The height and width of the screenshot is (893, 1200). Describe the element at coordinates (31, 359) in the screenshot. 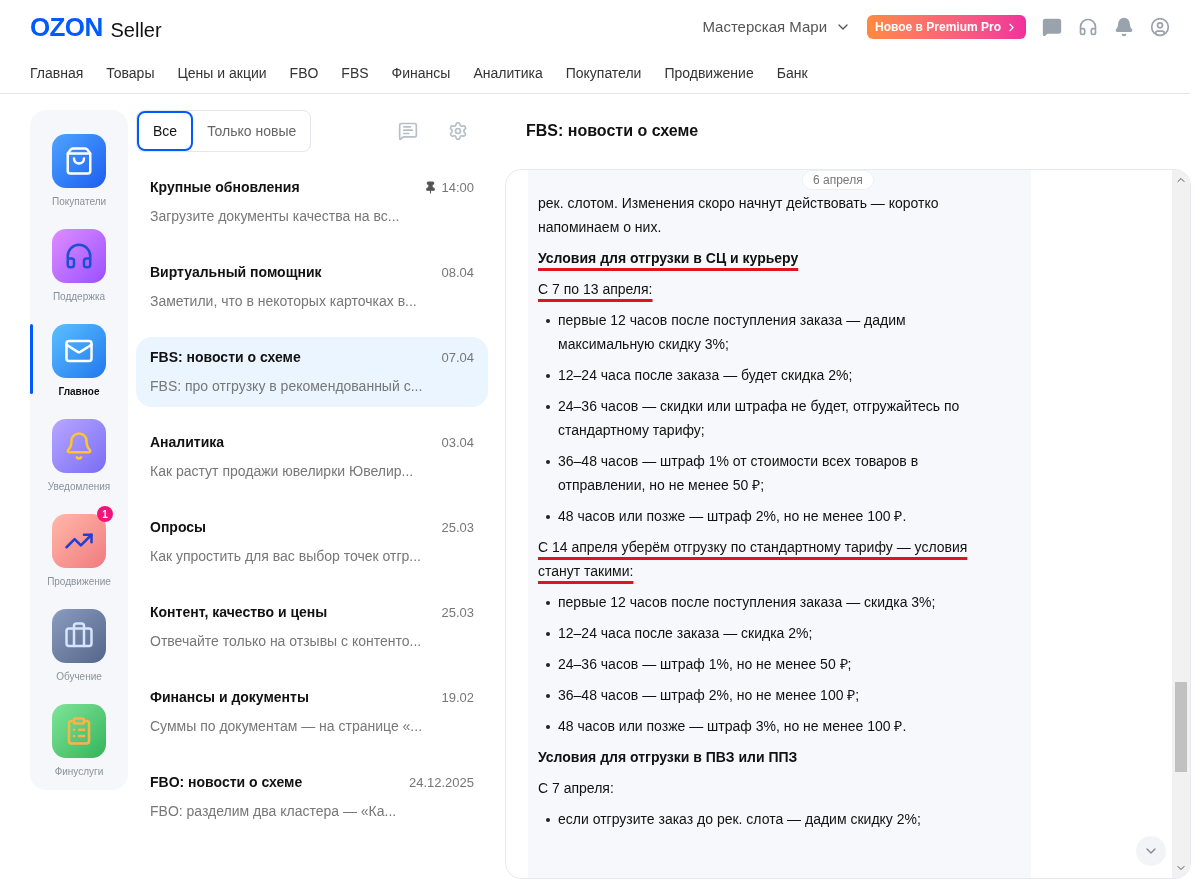

I see `active-indicator` at that location.